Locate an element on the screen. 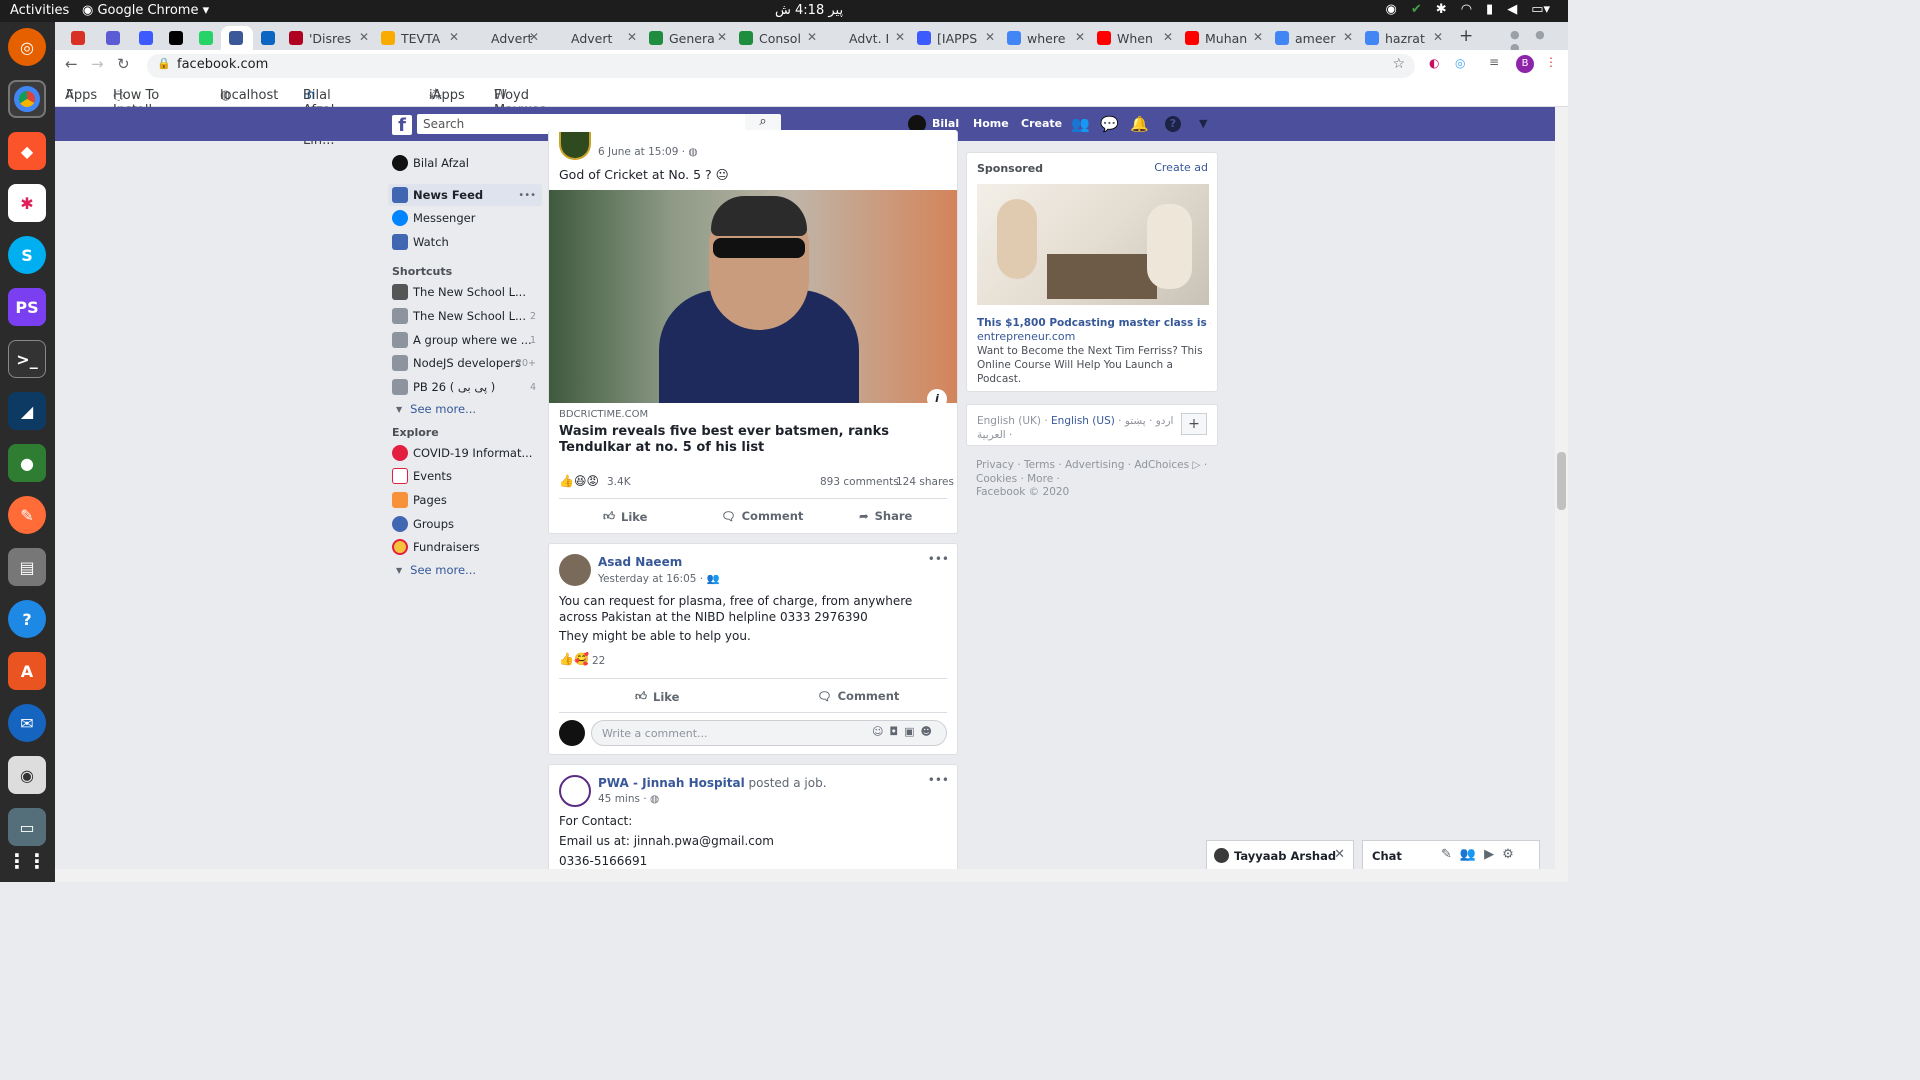 The width and height of the screenshot is (1920, 1080). shortcut-item: NodeJS developers 20+ is located at coordinates (465, 363).